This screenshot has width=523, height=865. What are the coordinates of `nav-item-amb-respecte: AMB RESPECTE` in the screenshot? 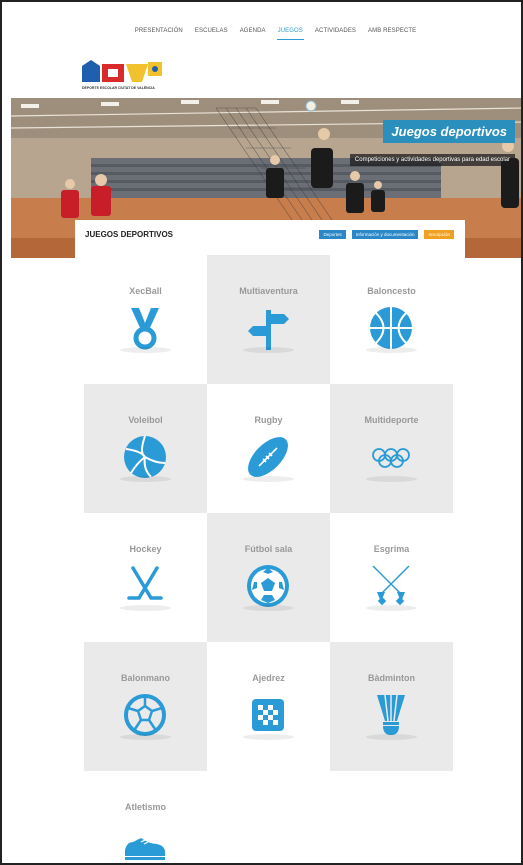 It's located at (392, 34).